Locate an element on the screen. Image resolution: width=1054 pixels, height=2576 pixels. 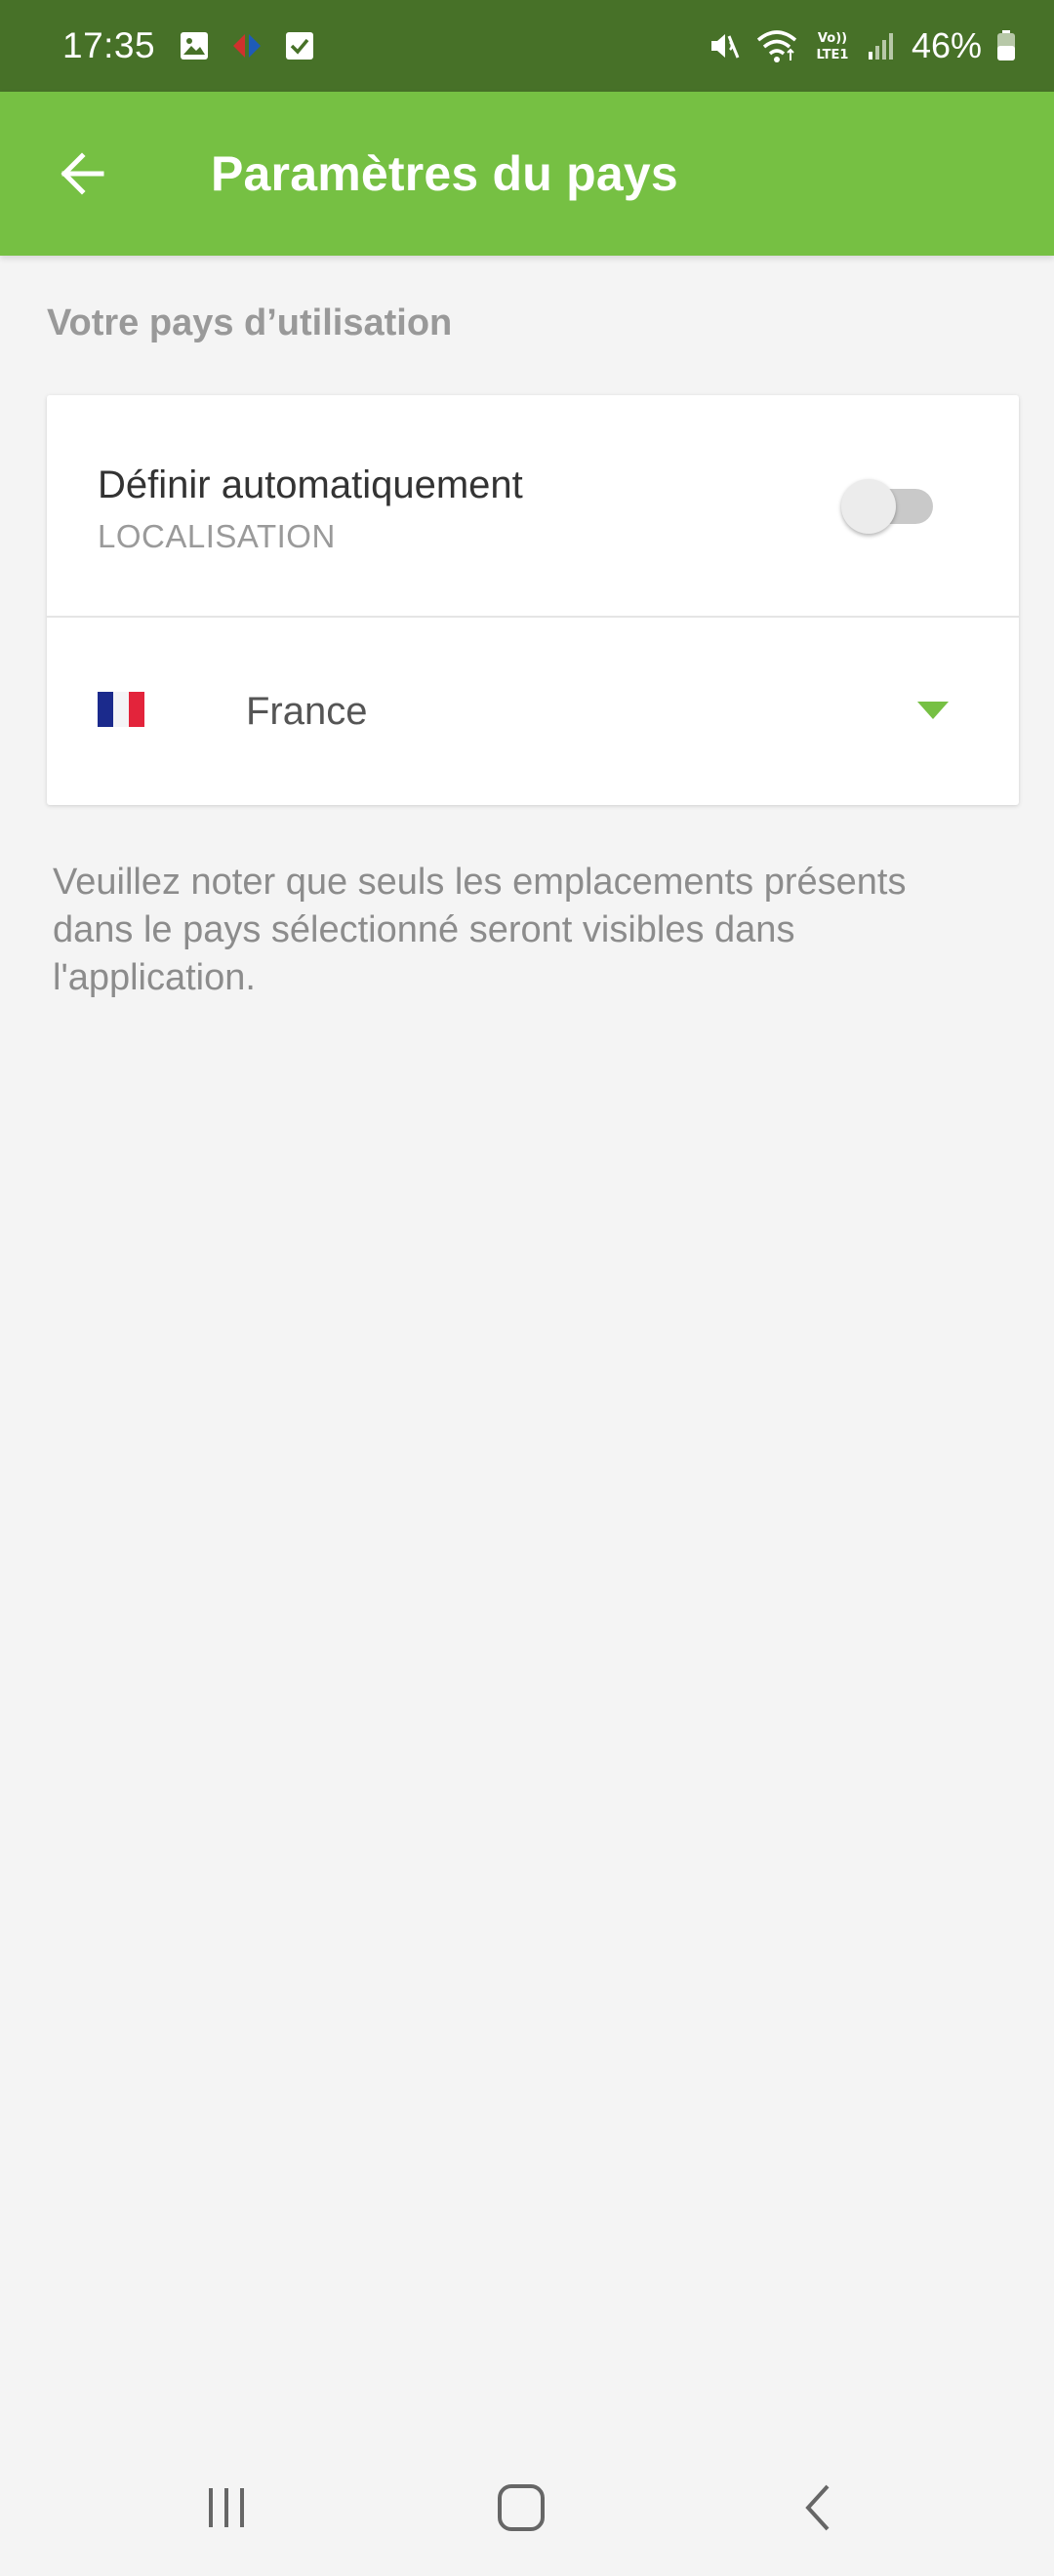
signal-icon is located at coordinates (881, 46).